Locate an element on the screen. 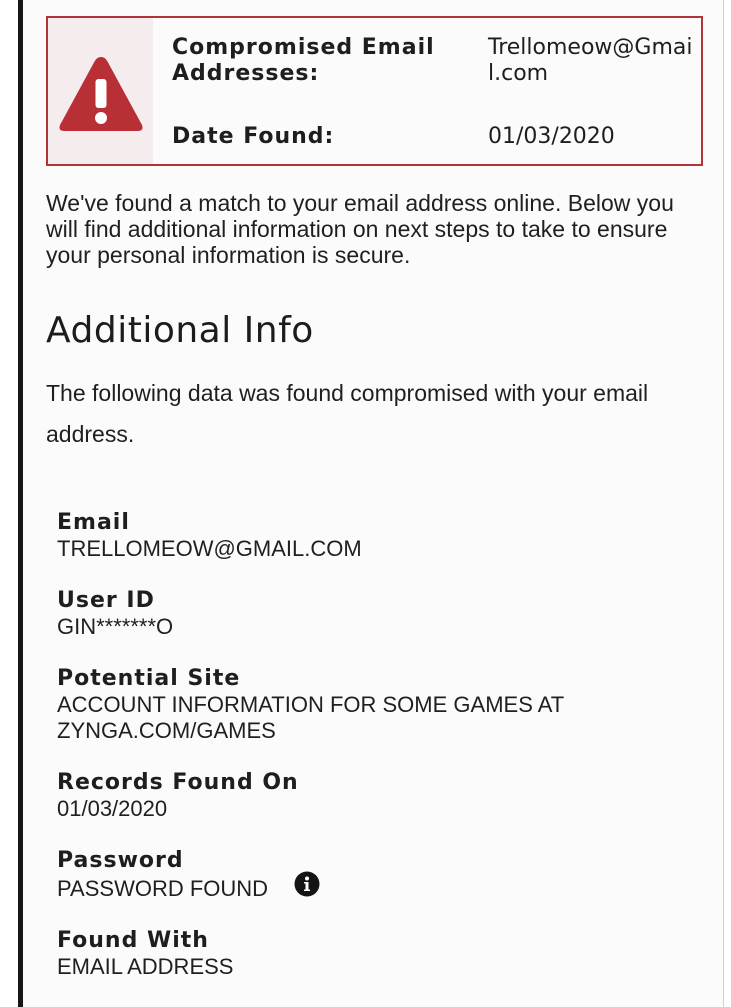 The height and width of the screenshot is (1007, 731). compromised-emails-label: Compromised Email Addresses: is located at coordinates (303, 60).